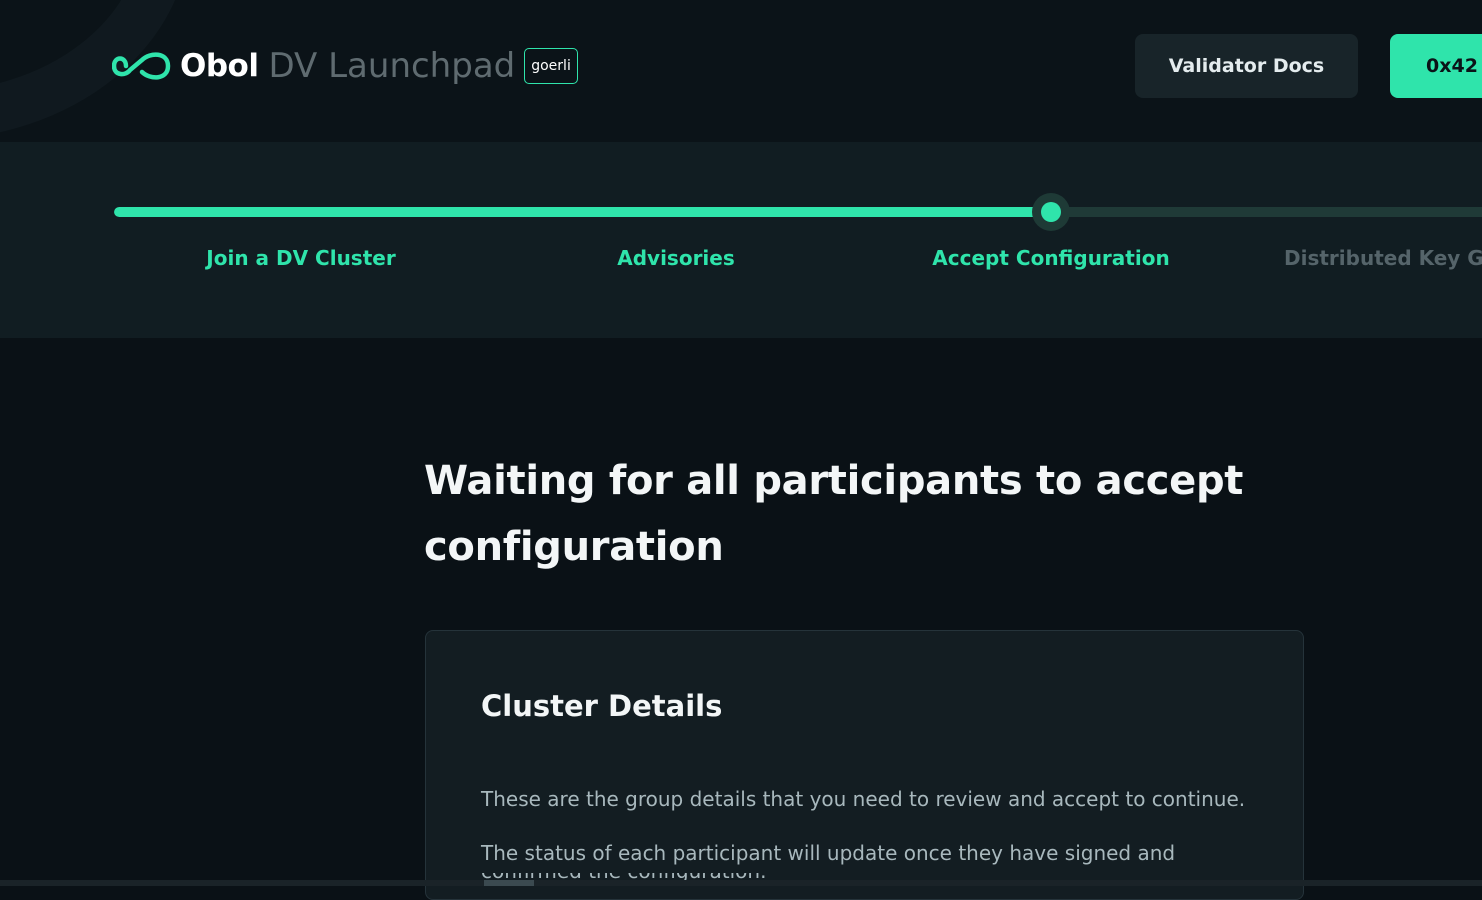 This screenshot has height=900, width=1482. Describe the element at coordinates (1383, 258) in the screenshot. I see `step-distributed-key-generation: Distributed Key Ge` at that location.